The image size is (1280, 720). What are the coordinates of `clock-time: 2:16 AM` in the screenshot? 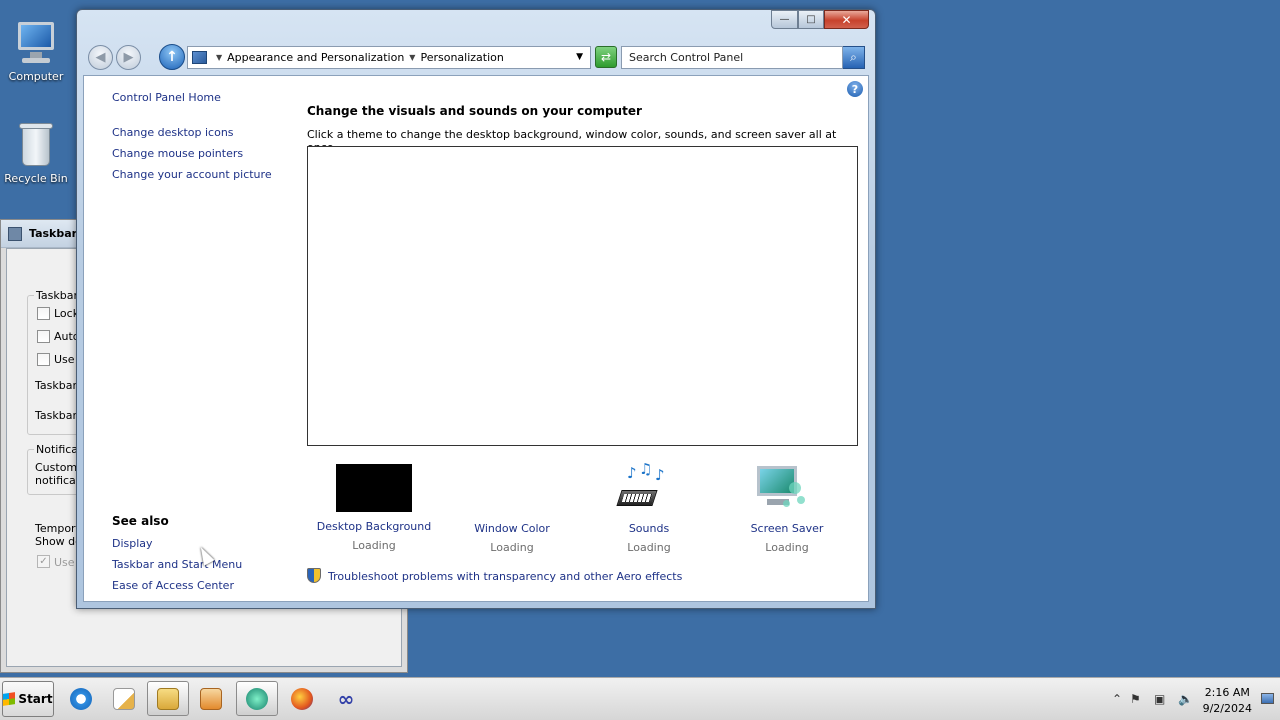 It's located at (1227, 692).